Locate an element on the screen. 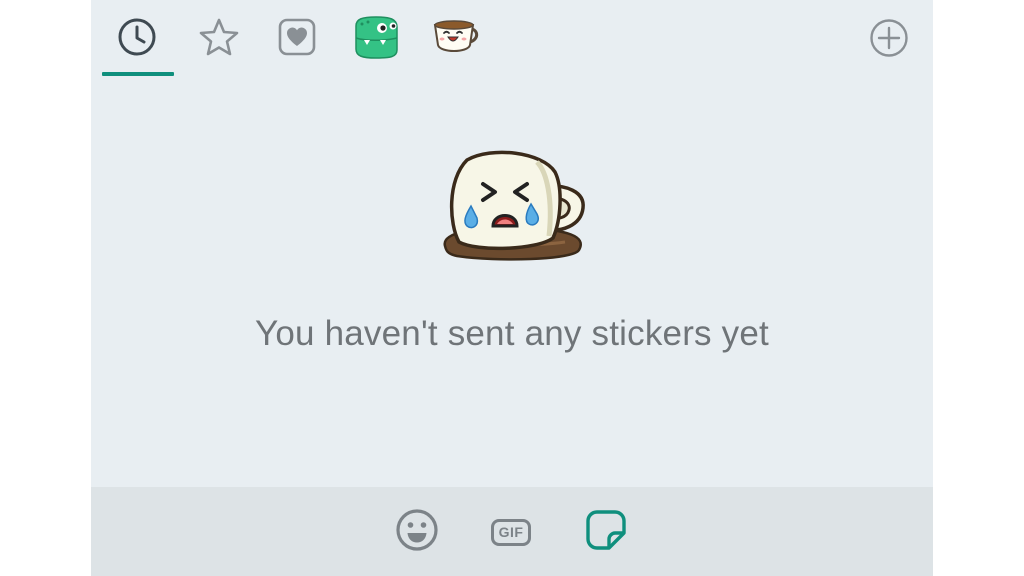 This screenshot has height=576, width=1024. tab-favorites is located at coordinates (219, 39).